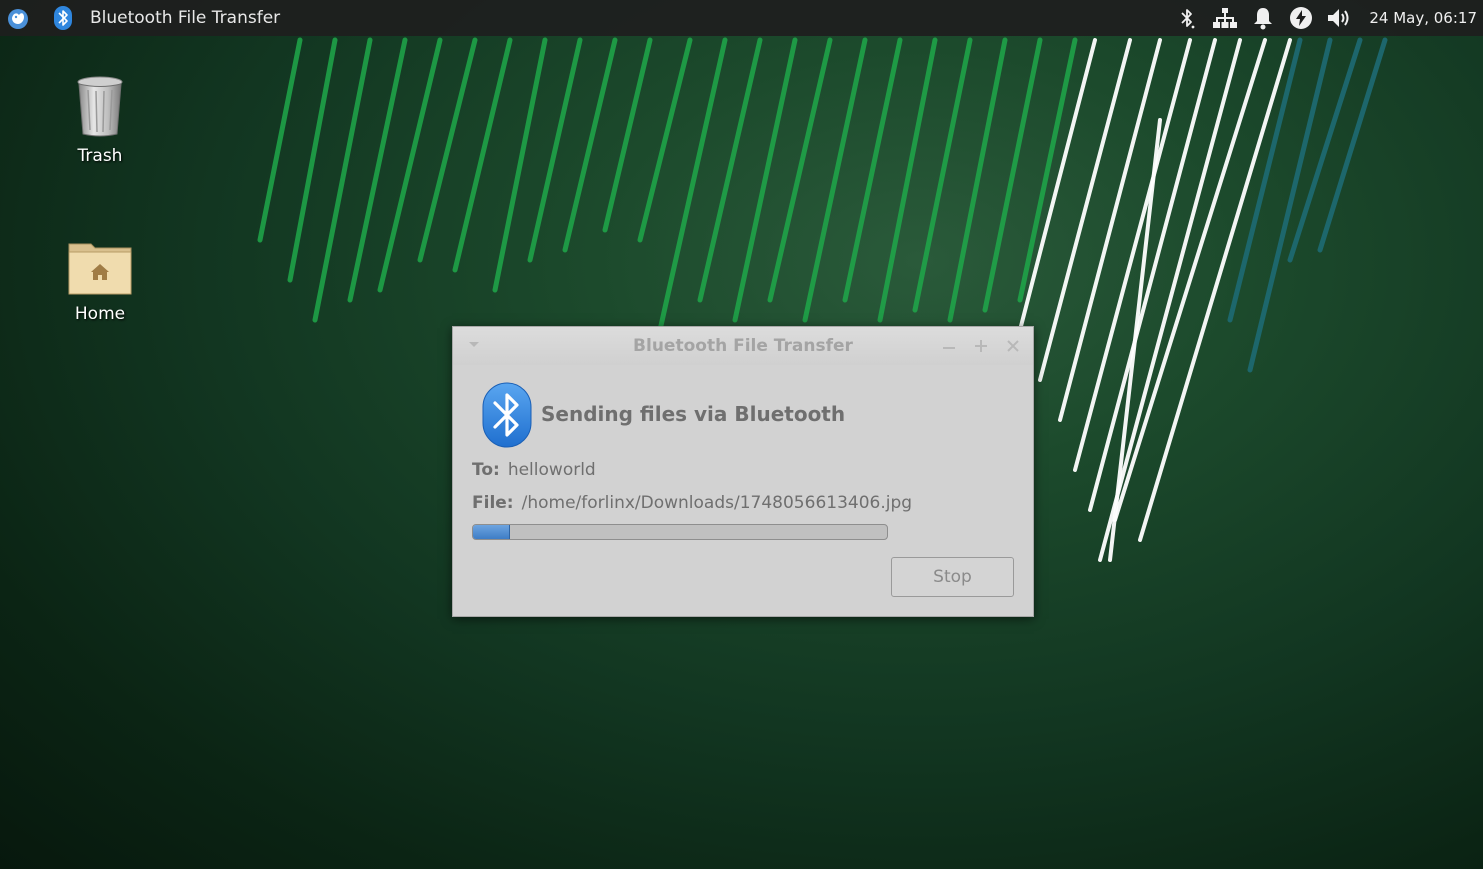  Describe the element at coordinates (743, 346) in the screenshot. I see `dialog-titlebar: Bluetooth File Transfer` at that location.